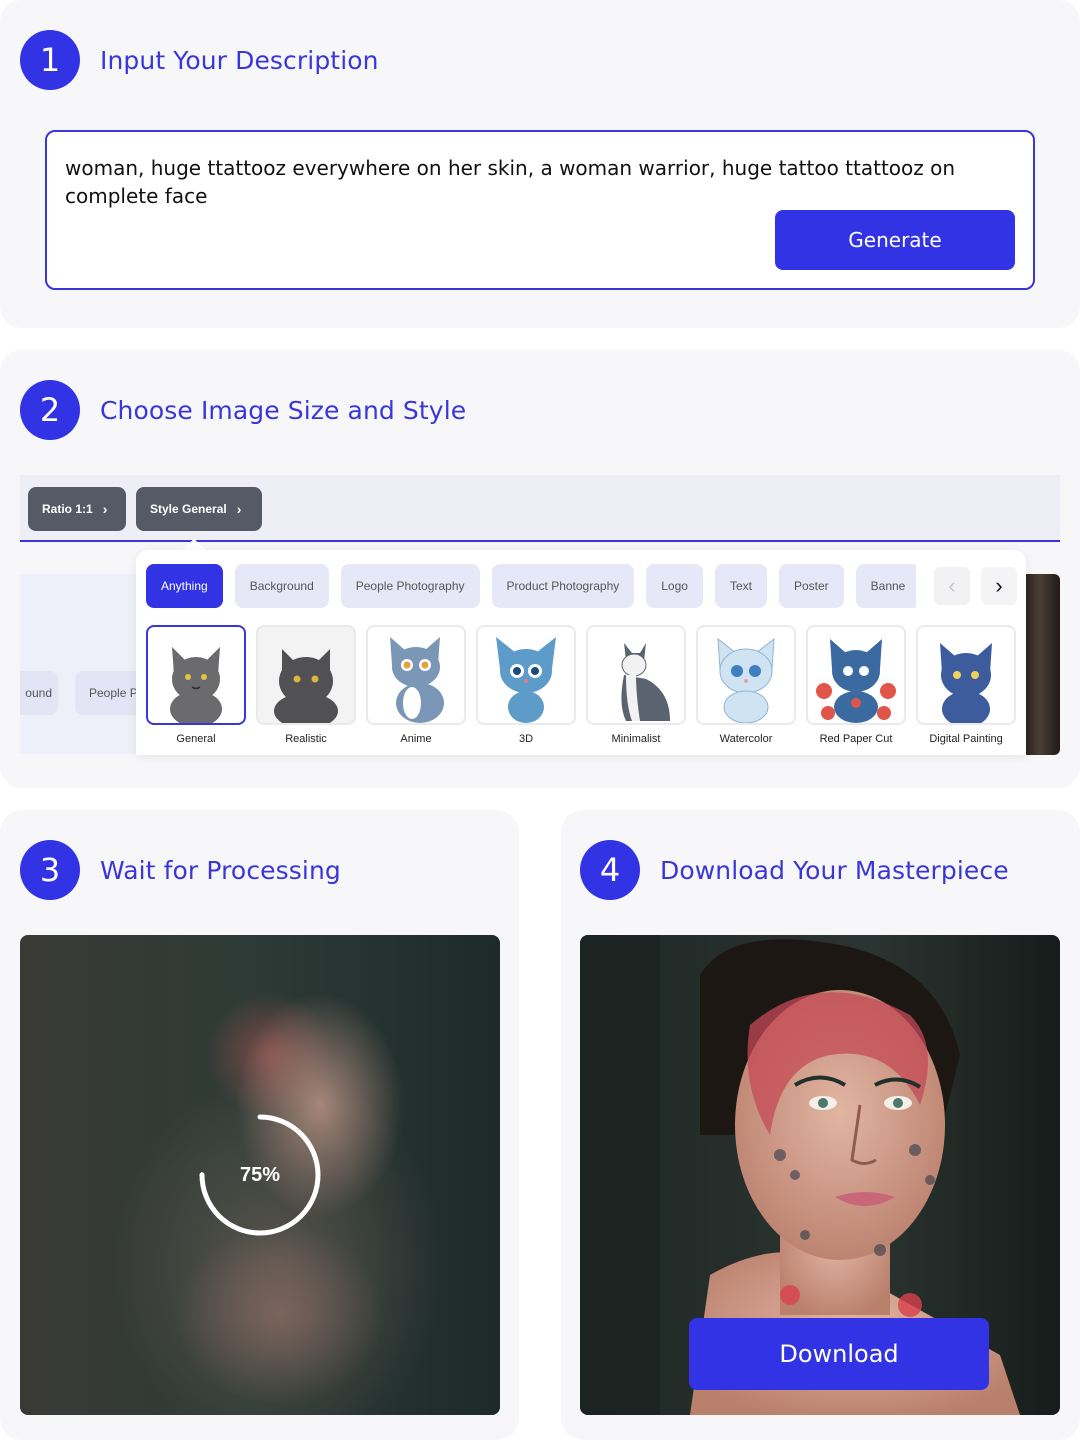  What do you see at coordinates (740, 586) in the screenshot?
I see `category-text: Text` at bounding box center [740, 586].